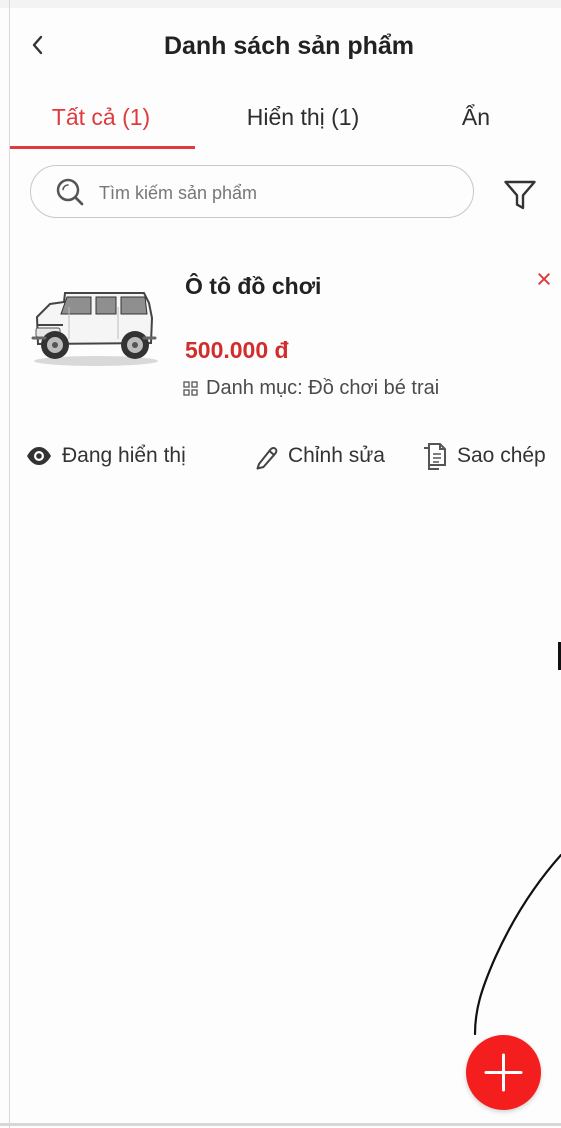 Image resolution: width=561 pixels, height=1128 pixels. I want to click on product-actions: Đang hiển thị Chỉnh sửa Sao chép, so click(293, 456).